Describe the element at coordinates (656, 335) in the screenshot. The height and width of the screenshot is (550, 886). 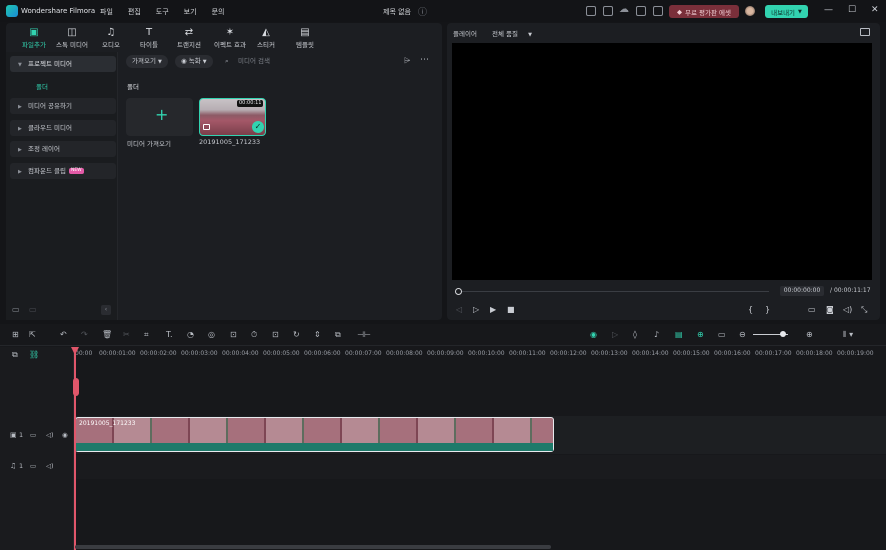
I see `mic-icon: ♪` at that location.